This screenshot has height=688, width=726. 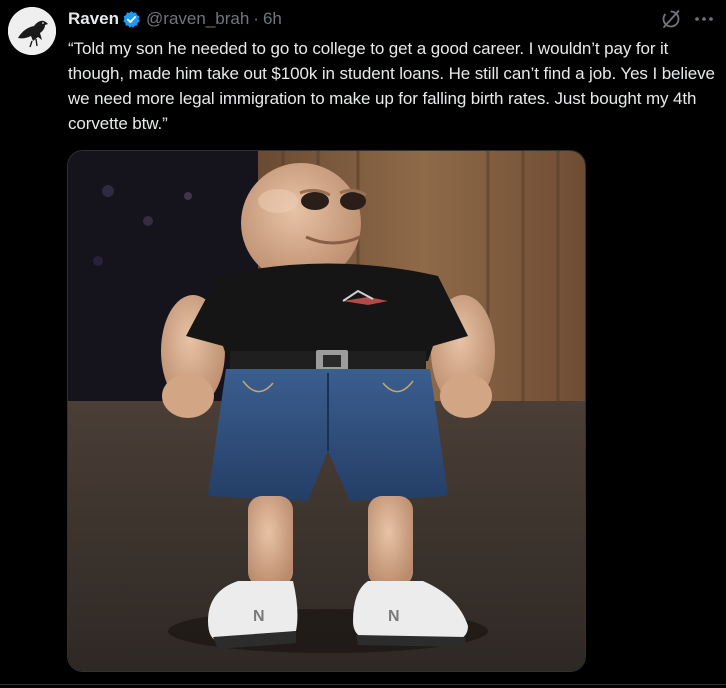 I want to click on user-handle: @raven_brah, so click(x=197, y=19).